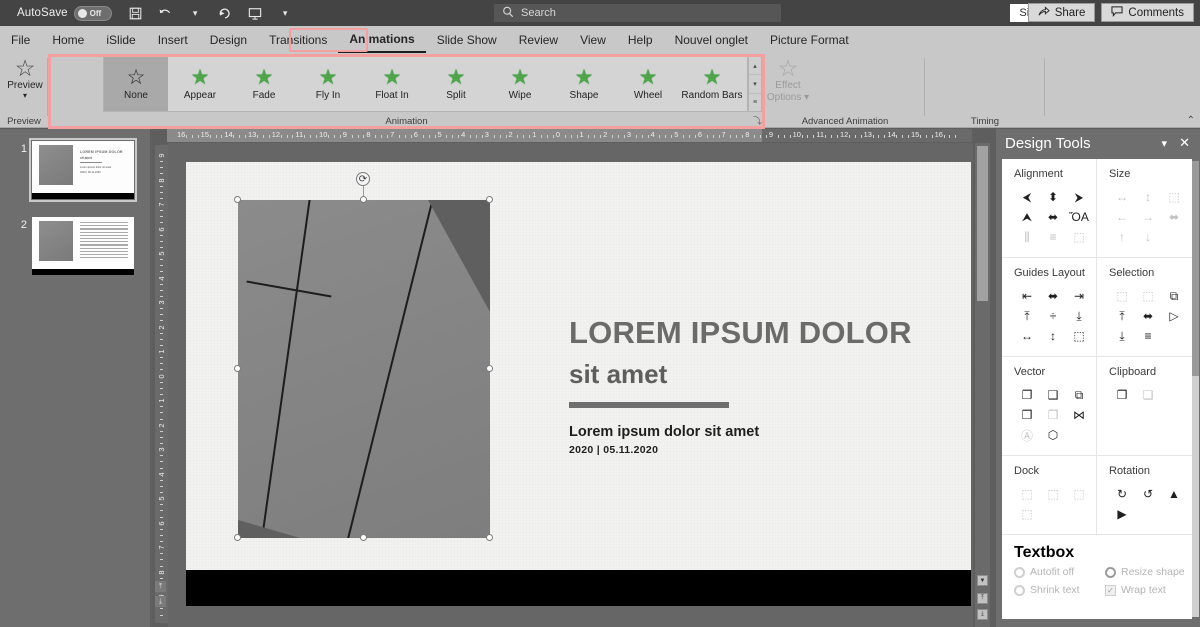 The height and width of the screenshot is (627, 1200). Describe the element at coordinates (755, 102) in the screenshot. I see `gallery-more-button: ≡` at that location.